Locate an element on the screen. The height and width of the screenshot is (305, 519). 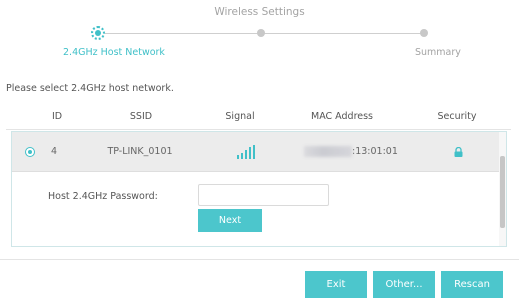
table-row: 4 TP-LINK_0101 :13:01:01 is located at coordinates (259, 152).